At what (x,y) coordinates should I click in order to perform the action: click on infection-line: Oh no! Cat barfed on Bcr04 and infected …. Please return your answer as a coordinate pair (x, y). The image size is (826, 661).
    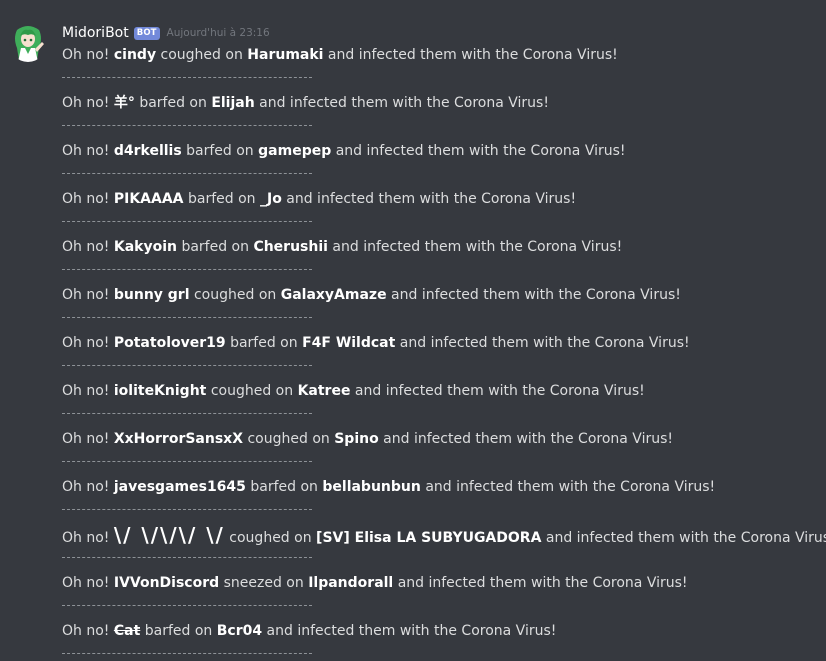
    Looking at the image, I should click on (442, 631).